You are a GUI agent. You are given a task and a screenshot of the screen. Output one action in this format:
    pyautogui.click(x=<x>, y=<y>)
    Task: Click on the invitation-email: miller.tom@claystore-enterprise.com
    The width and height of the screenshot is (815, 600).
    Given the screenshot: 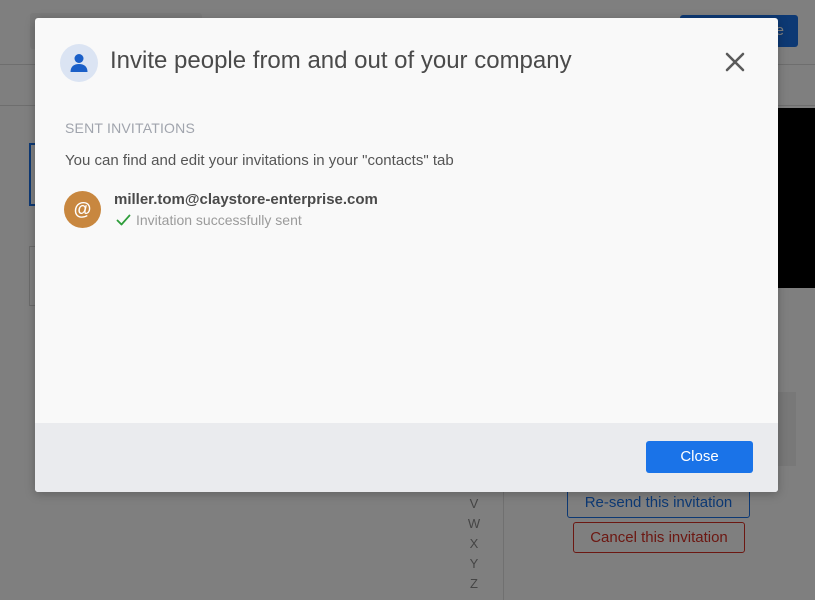 What is the action you would take?
    pyautogui.click(x=246, y=199)
    